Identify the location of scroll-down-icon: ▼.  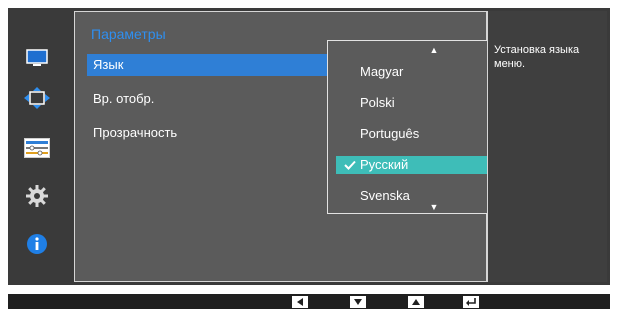
(434, 207).